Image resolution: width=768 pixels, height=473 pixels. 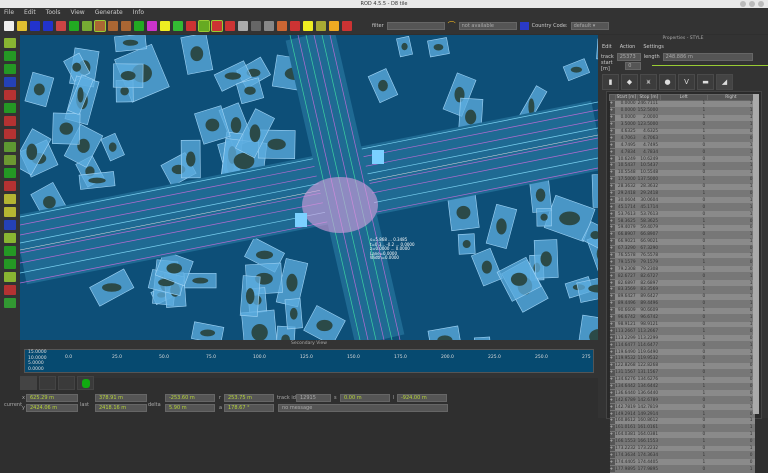 I want to click on table-row: +113.2299 113.2299 1 0, so click(x=682, y=338).